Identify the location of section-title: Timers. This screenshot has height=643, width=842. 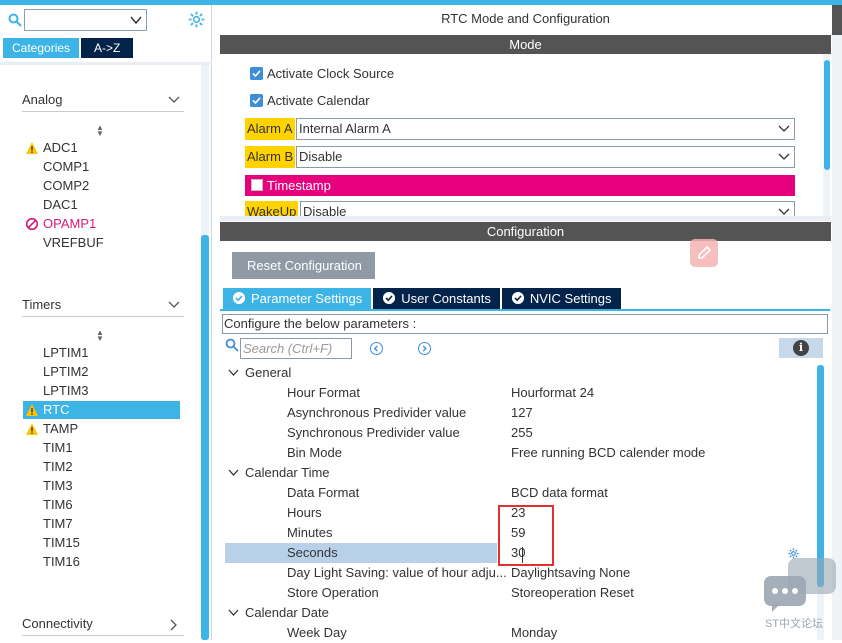
(42, 304).